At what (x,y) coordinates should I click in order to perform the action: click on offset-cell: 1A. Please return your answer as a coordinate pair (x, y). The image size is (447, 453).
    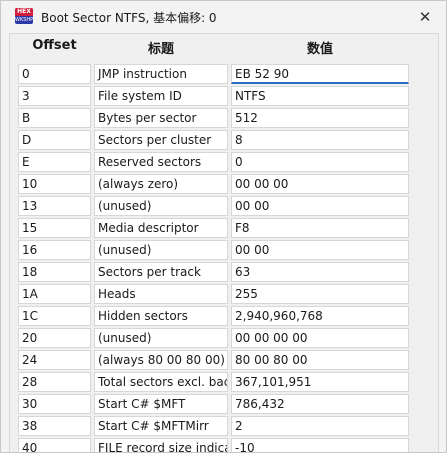
    Looking at the image, I should click on (54, 294).